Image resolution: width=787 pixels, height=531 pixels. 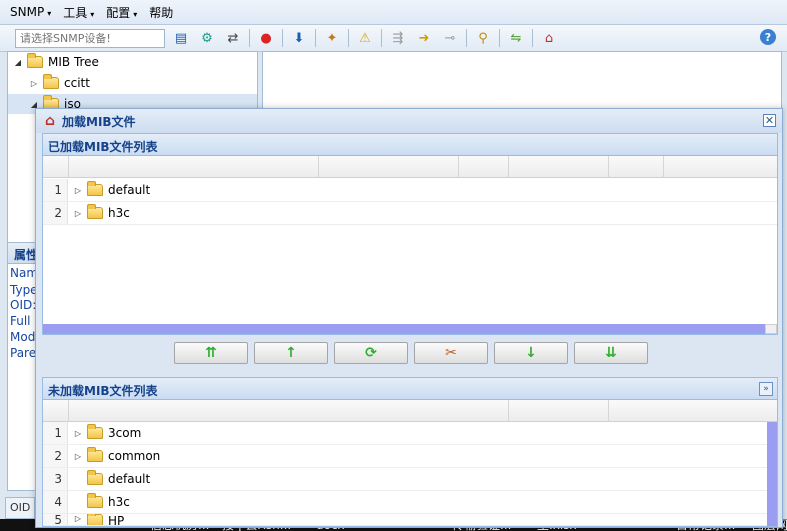 I want to click on prop-parent-label: Pare, so click(x=23, y=353).